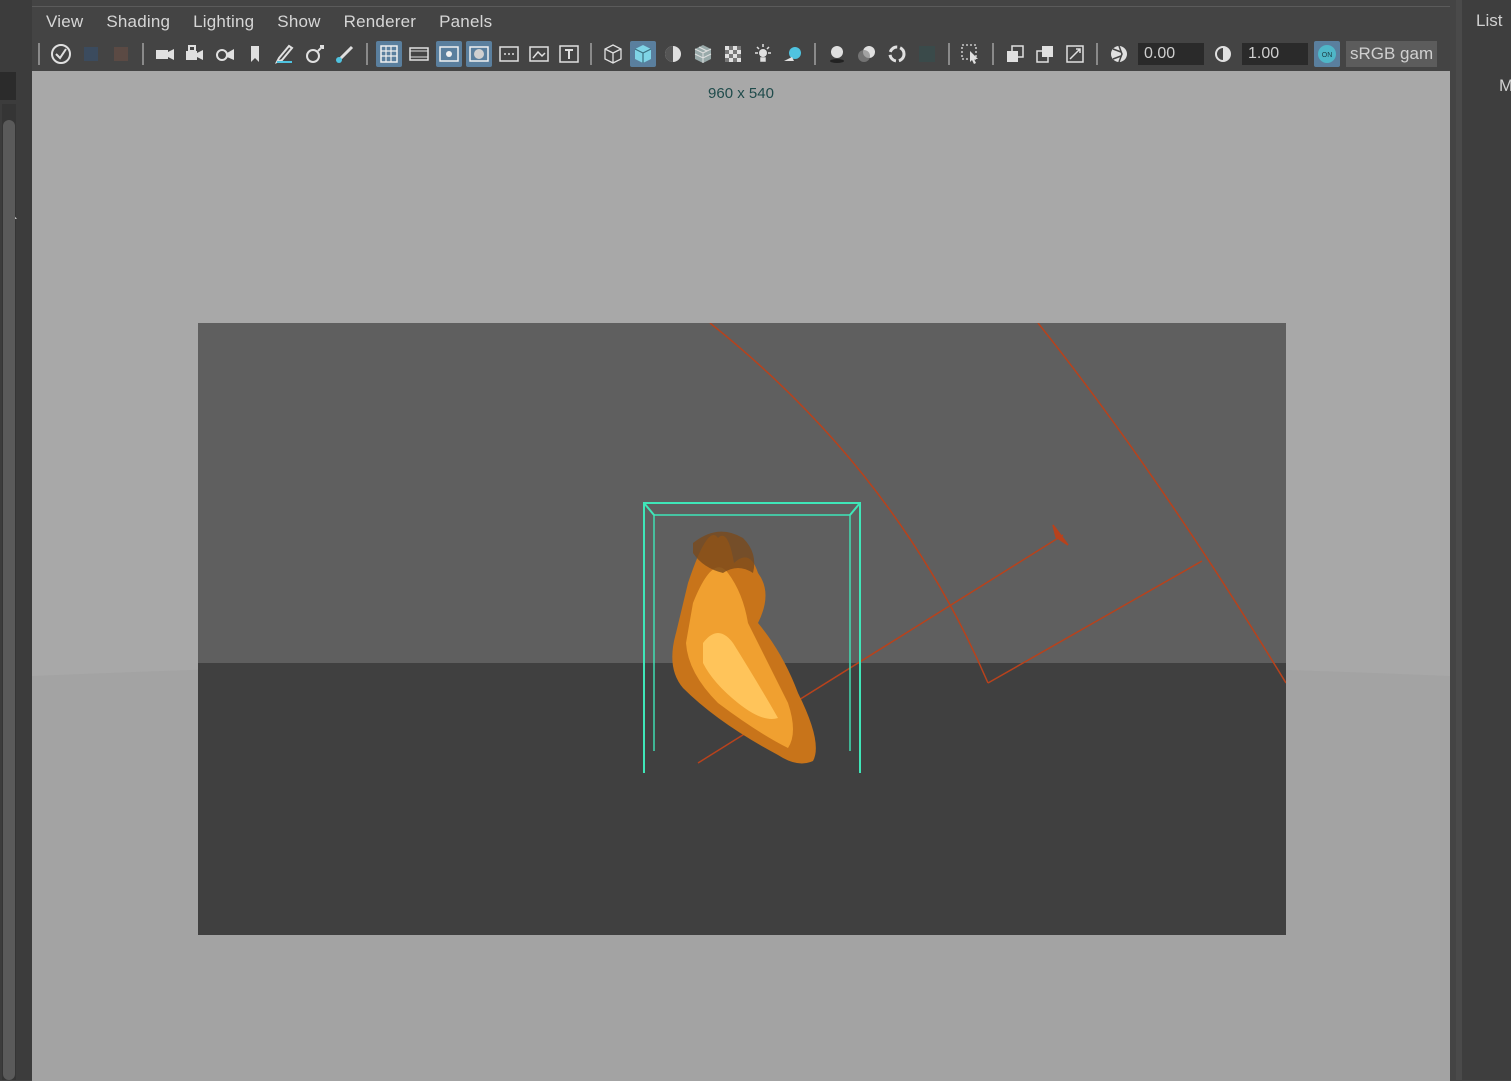 This screenshot has height=1081, width=1511. I want to click on xray-joints-icon, so click(1045, 54).